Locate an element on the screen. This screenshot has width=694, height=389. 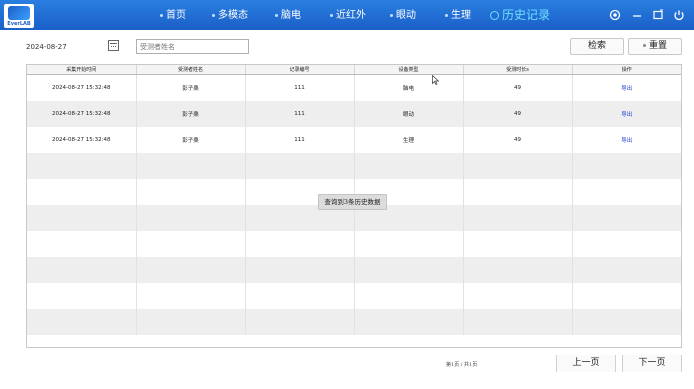
app-logo: EverLAB is located at coordinates (19, 16).